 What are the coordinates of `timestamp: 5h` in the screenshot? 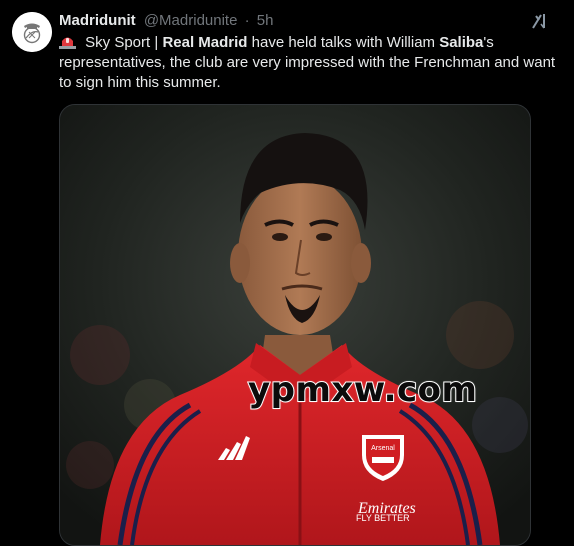 It's located at (265, 20).